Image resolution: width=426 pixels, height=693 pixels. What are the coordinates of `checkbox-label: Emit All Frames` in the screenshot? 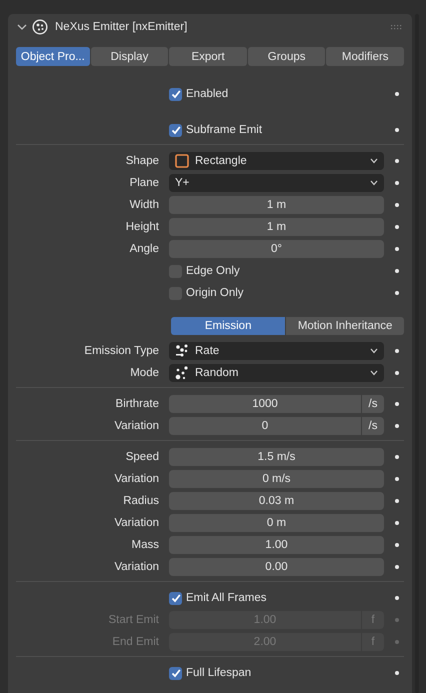 It's located at (226, 598).